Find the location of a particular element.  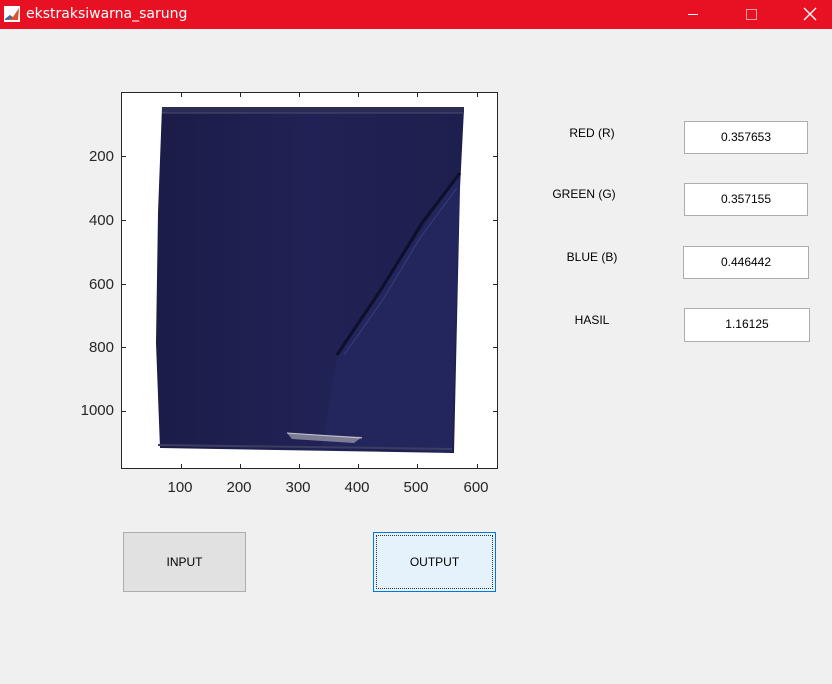

hasil-value-field: 1.16125 is located at coordinates (747, 325).